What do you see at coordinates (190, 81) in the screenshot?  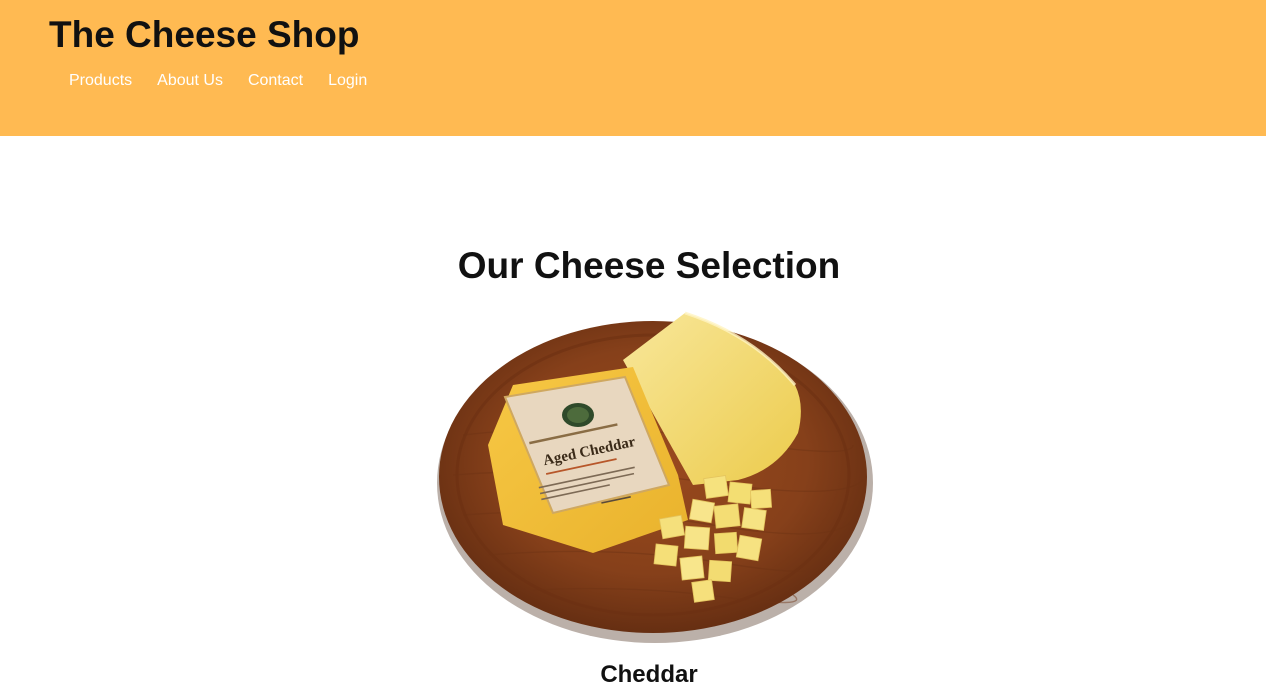 I see `nav-link-about-us: About Us` at bounding box center [190, 81].